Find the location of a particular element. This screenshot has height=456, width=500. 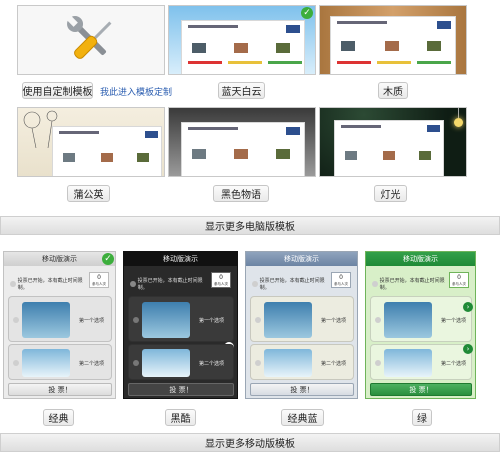

template-thumbnail-light is located at coordinates (393, 142).